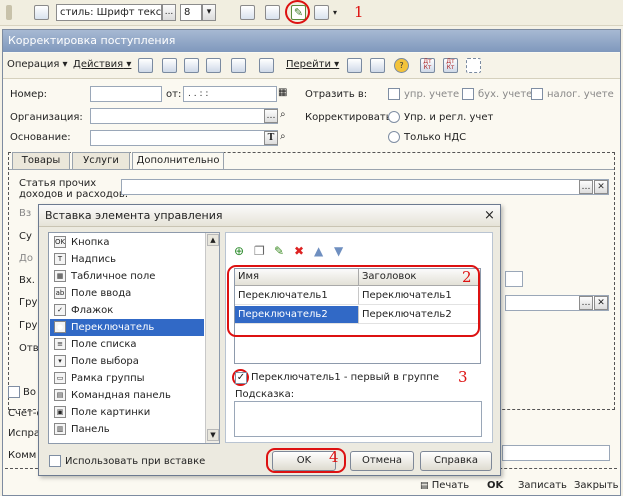 The height and width of the screenshot is (496, 623). I want to click on tab-services: Услуги, so click(101, 160).